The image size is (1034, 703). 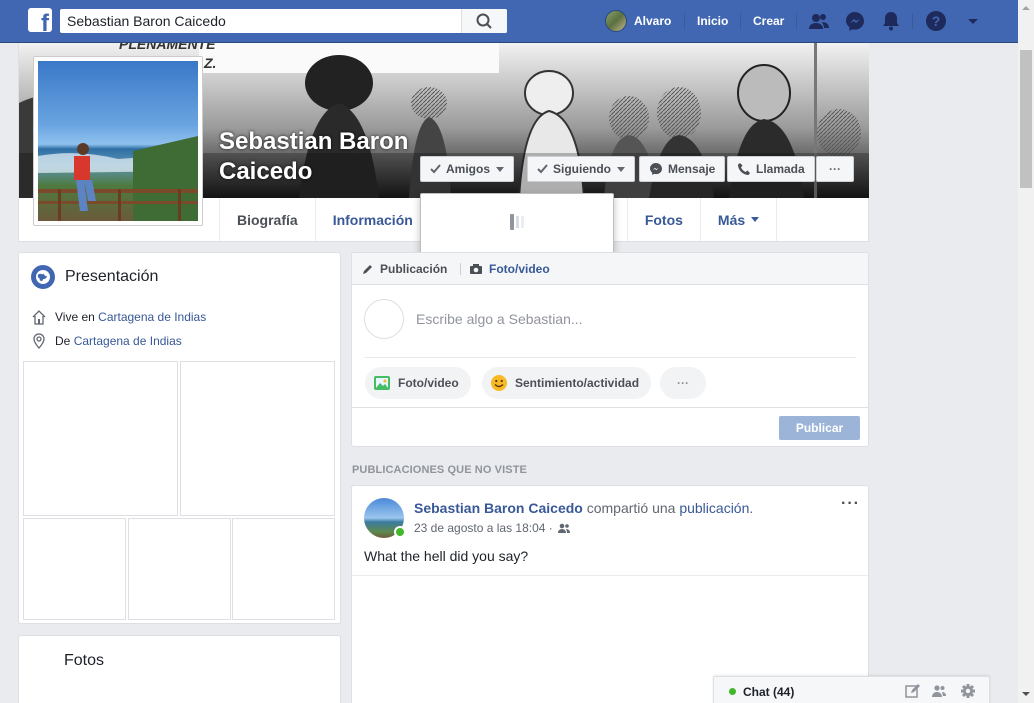 What do you see at coordinates (744, 169) in the screenshot?
I see `phone-icon` at bounding box center [744, 169].